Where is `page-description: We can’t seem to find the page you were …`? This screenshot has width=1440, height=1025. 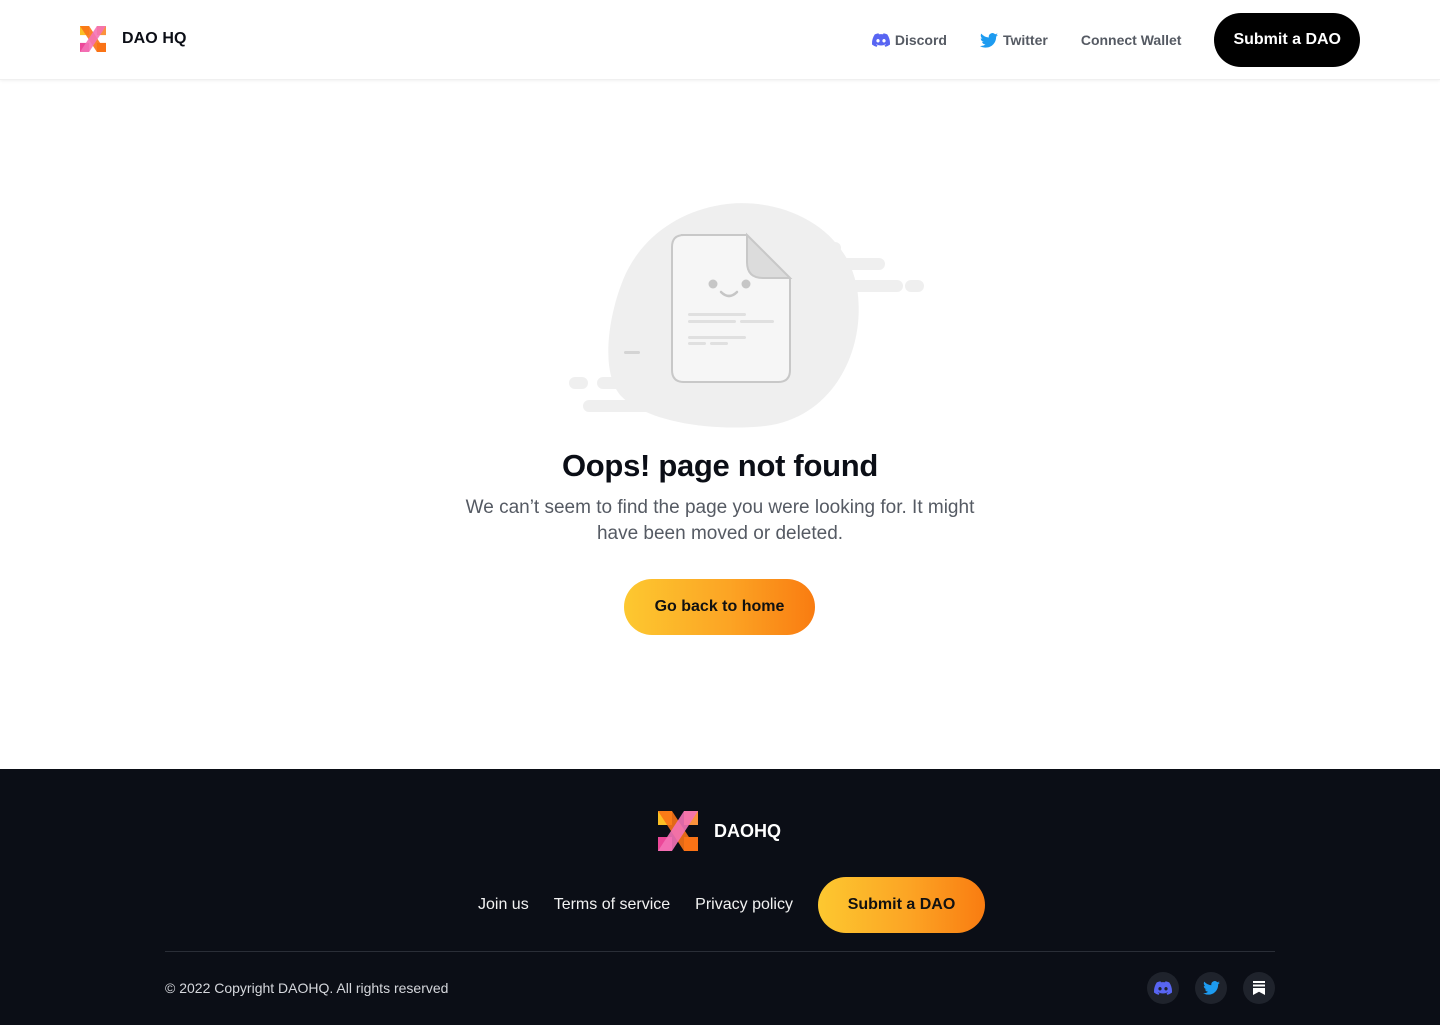 page-description: We can’t seem to find the page you were … is located at coordinates (720, 520).